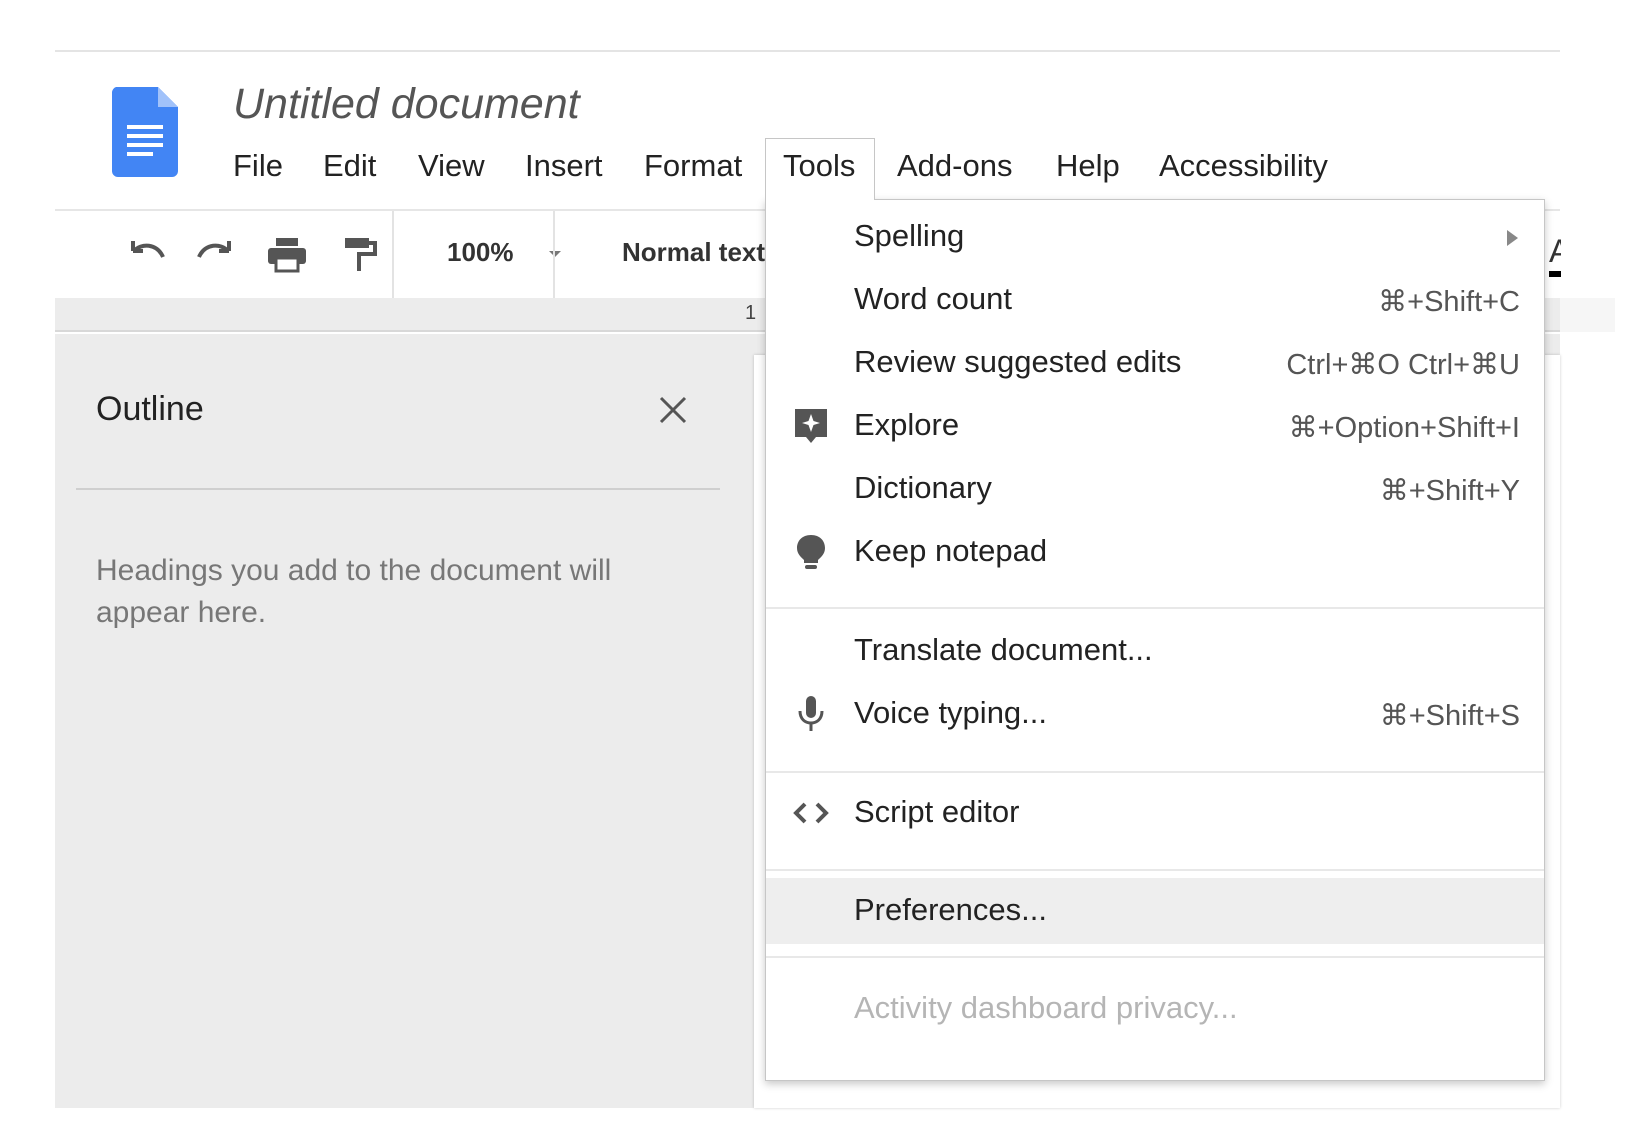 The height and width of the screenshot is (1146, 1644). I want to click on menu-item-spelling: Spelling, so click(1155, 237).